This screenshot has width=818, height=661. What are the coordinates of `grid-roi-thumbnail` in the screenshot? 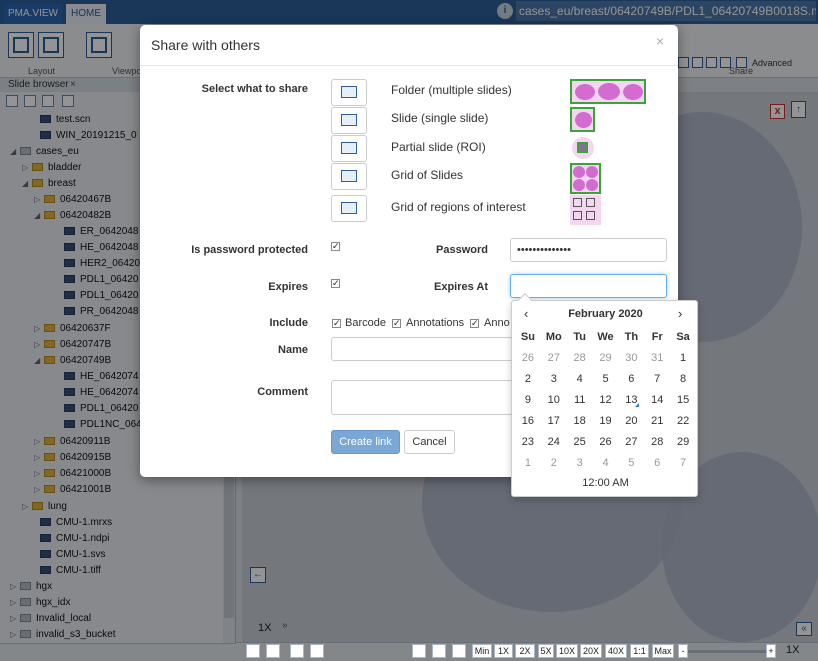 It's located at (585, 210).